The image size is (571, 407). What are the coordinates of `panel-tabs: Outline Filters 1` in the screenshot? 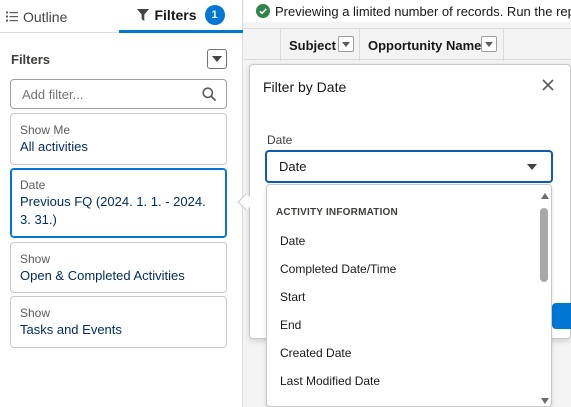 It's located at (121, 16).